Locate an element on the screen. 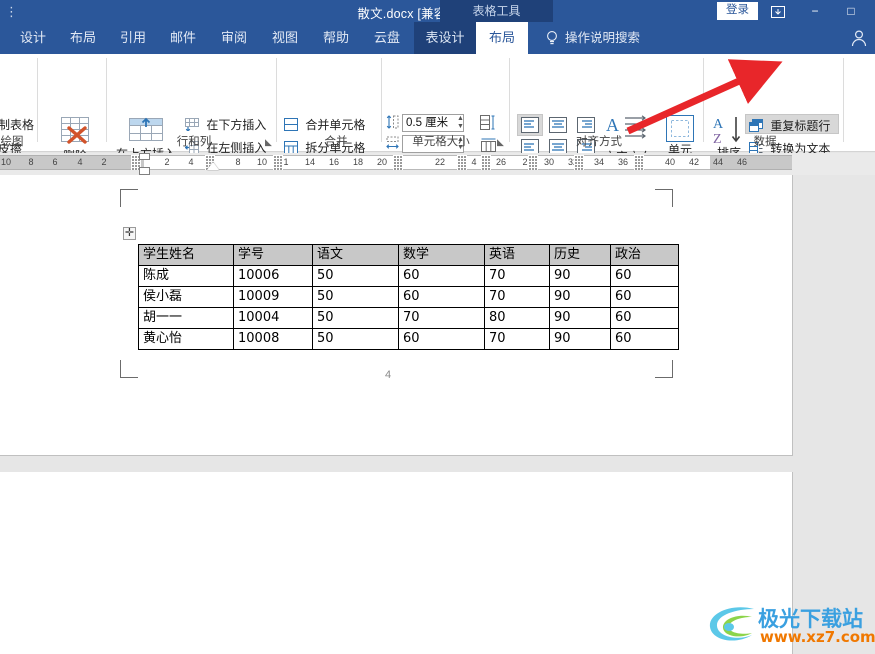  tab-table-design: 表设计 is located at coordinates (445, 38).